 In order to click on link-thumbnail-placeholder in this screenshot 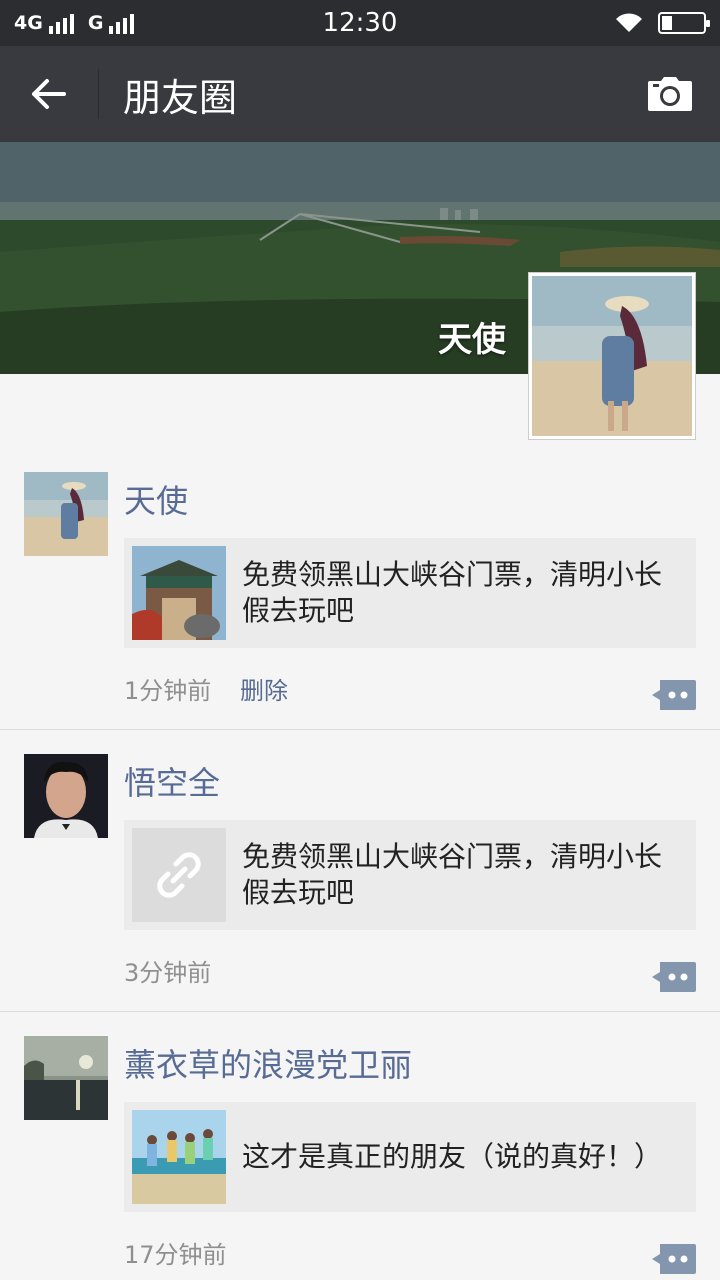, I will do `click(179, 875)`.